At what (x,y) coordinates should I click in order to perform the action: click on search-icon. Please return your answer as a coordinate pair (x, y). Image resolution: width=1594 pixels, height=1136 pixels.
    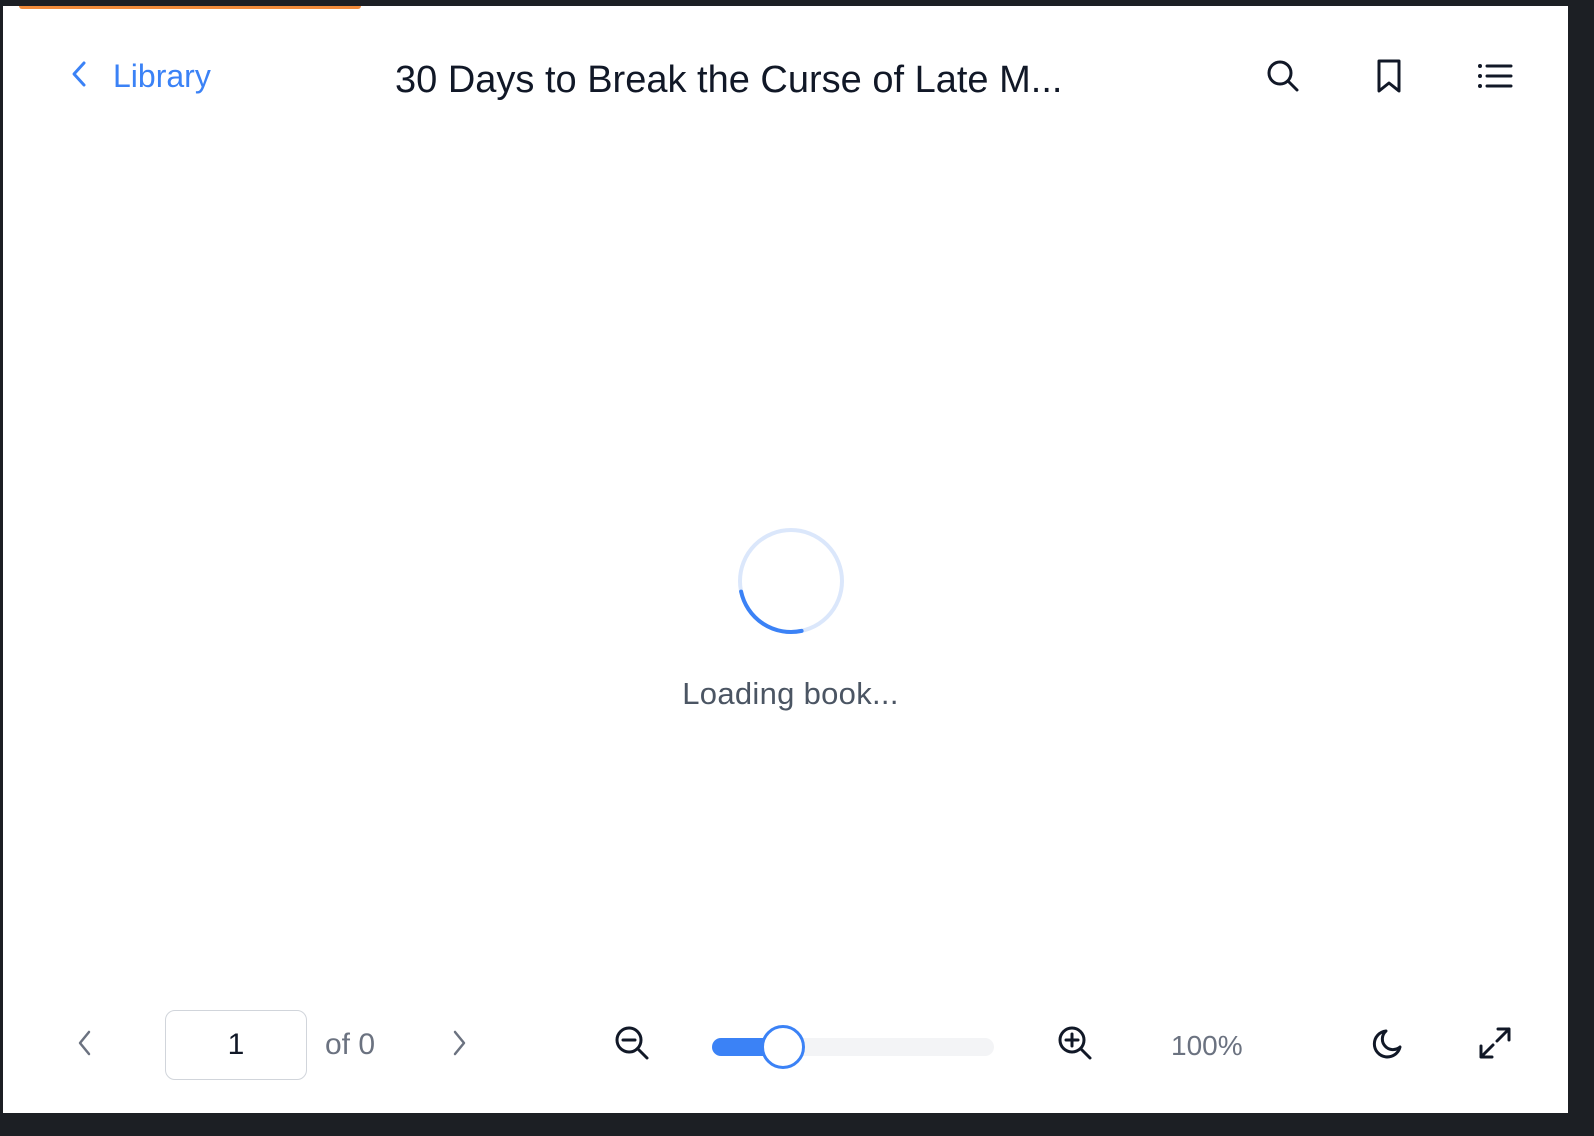
    Looking at the image, I should click on (1283, 78).